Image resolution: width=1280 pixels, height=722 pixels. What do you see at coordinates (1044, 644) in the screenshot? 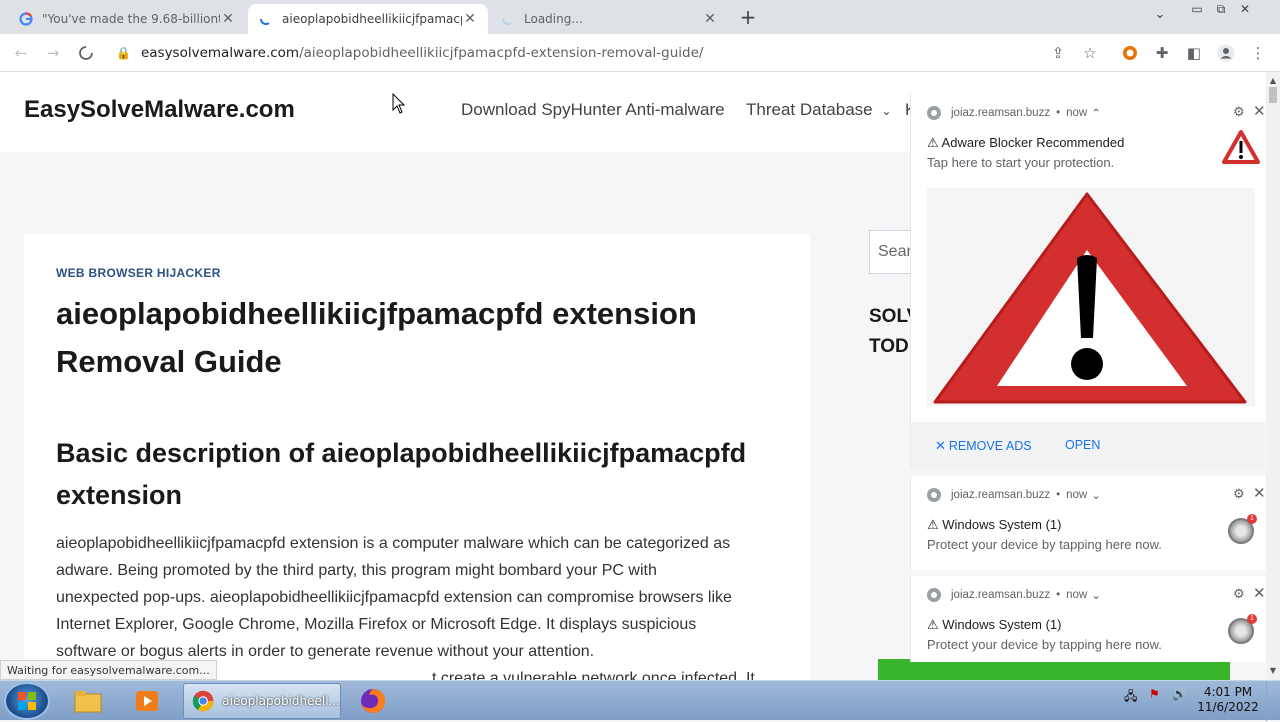
I see `notification-body: Protect your device by tapping here now.` at bounding box center [1044, 644].